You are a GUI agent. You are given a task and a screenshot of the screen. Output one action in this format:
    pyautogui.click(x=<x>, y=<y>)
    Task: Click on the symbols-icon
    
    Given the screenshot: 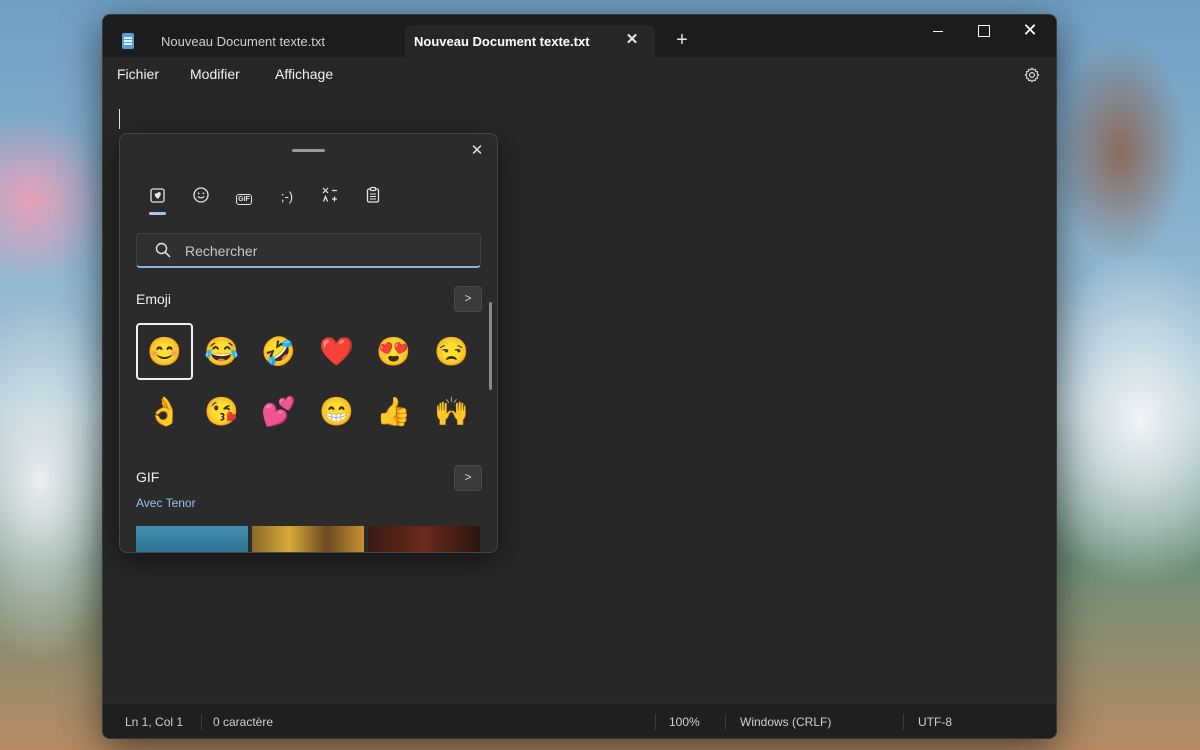 What is the action you would take?
    pyautogui.click(x=330, y=197)
    